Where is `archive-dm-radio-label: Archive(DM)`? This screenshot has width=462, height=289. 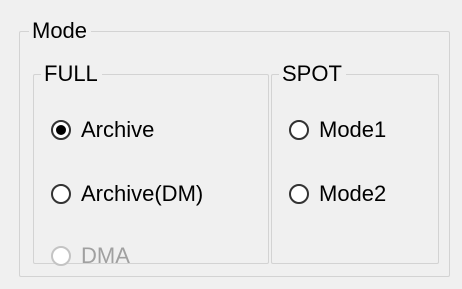
archive-dm-radio-label: Archive(DM) is located at coordinates (142, 193).